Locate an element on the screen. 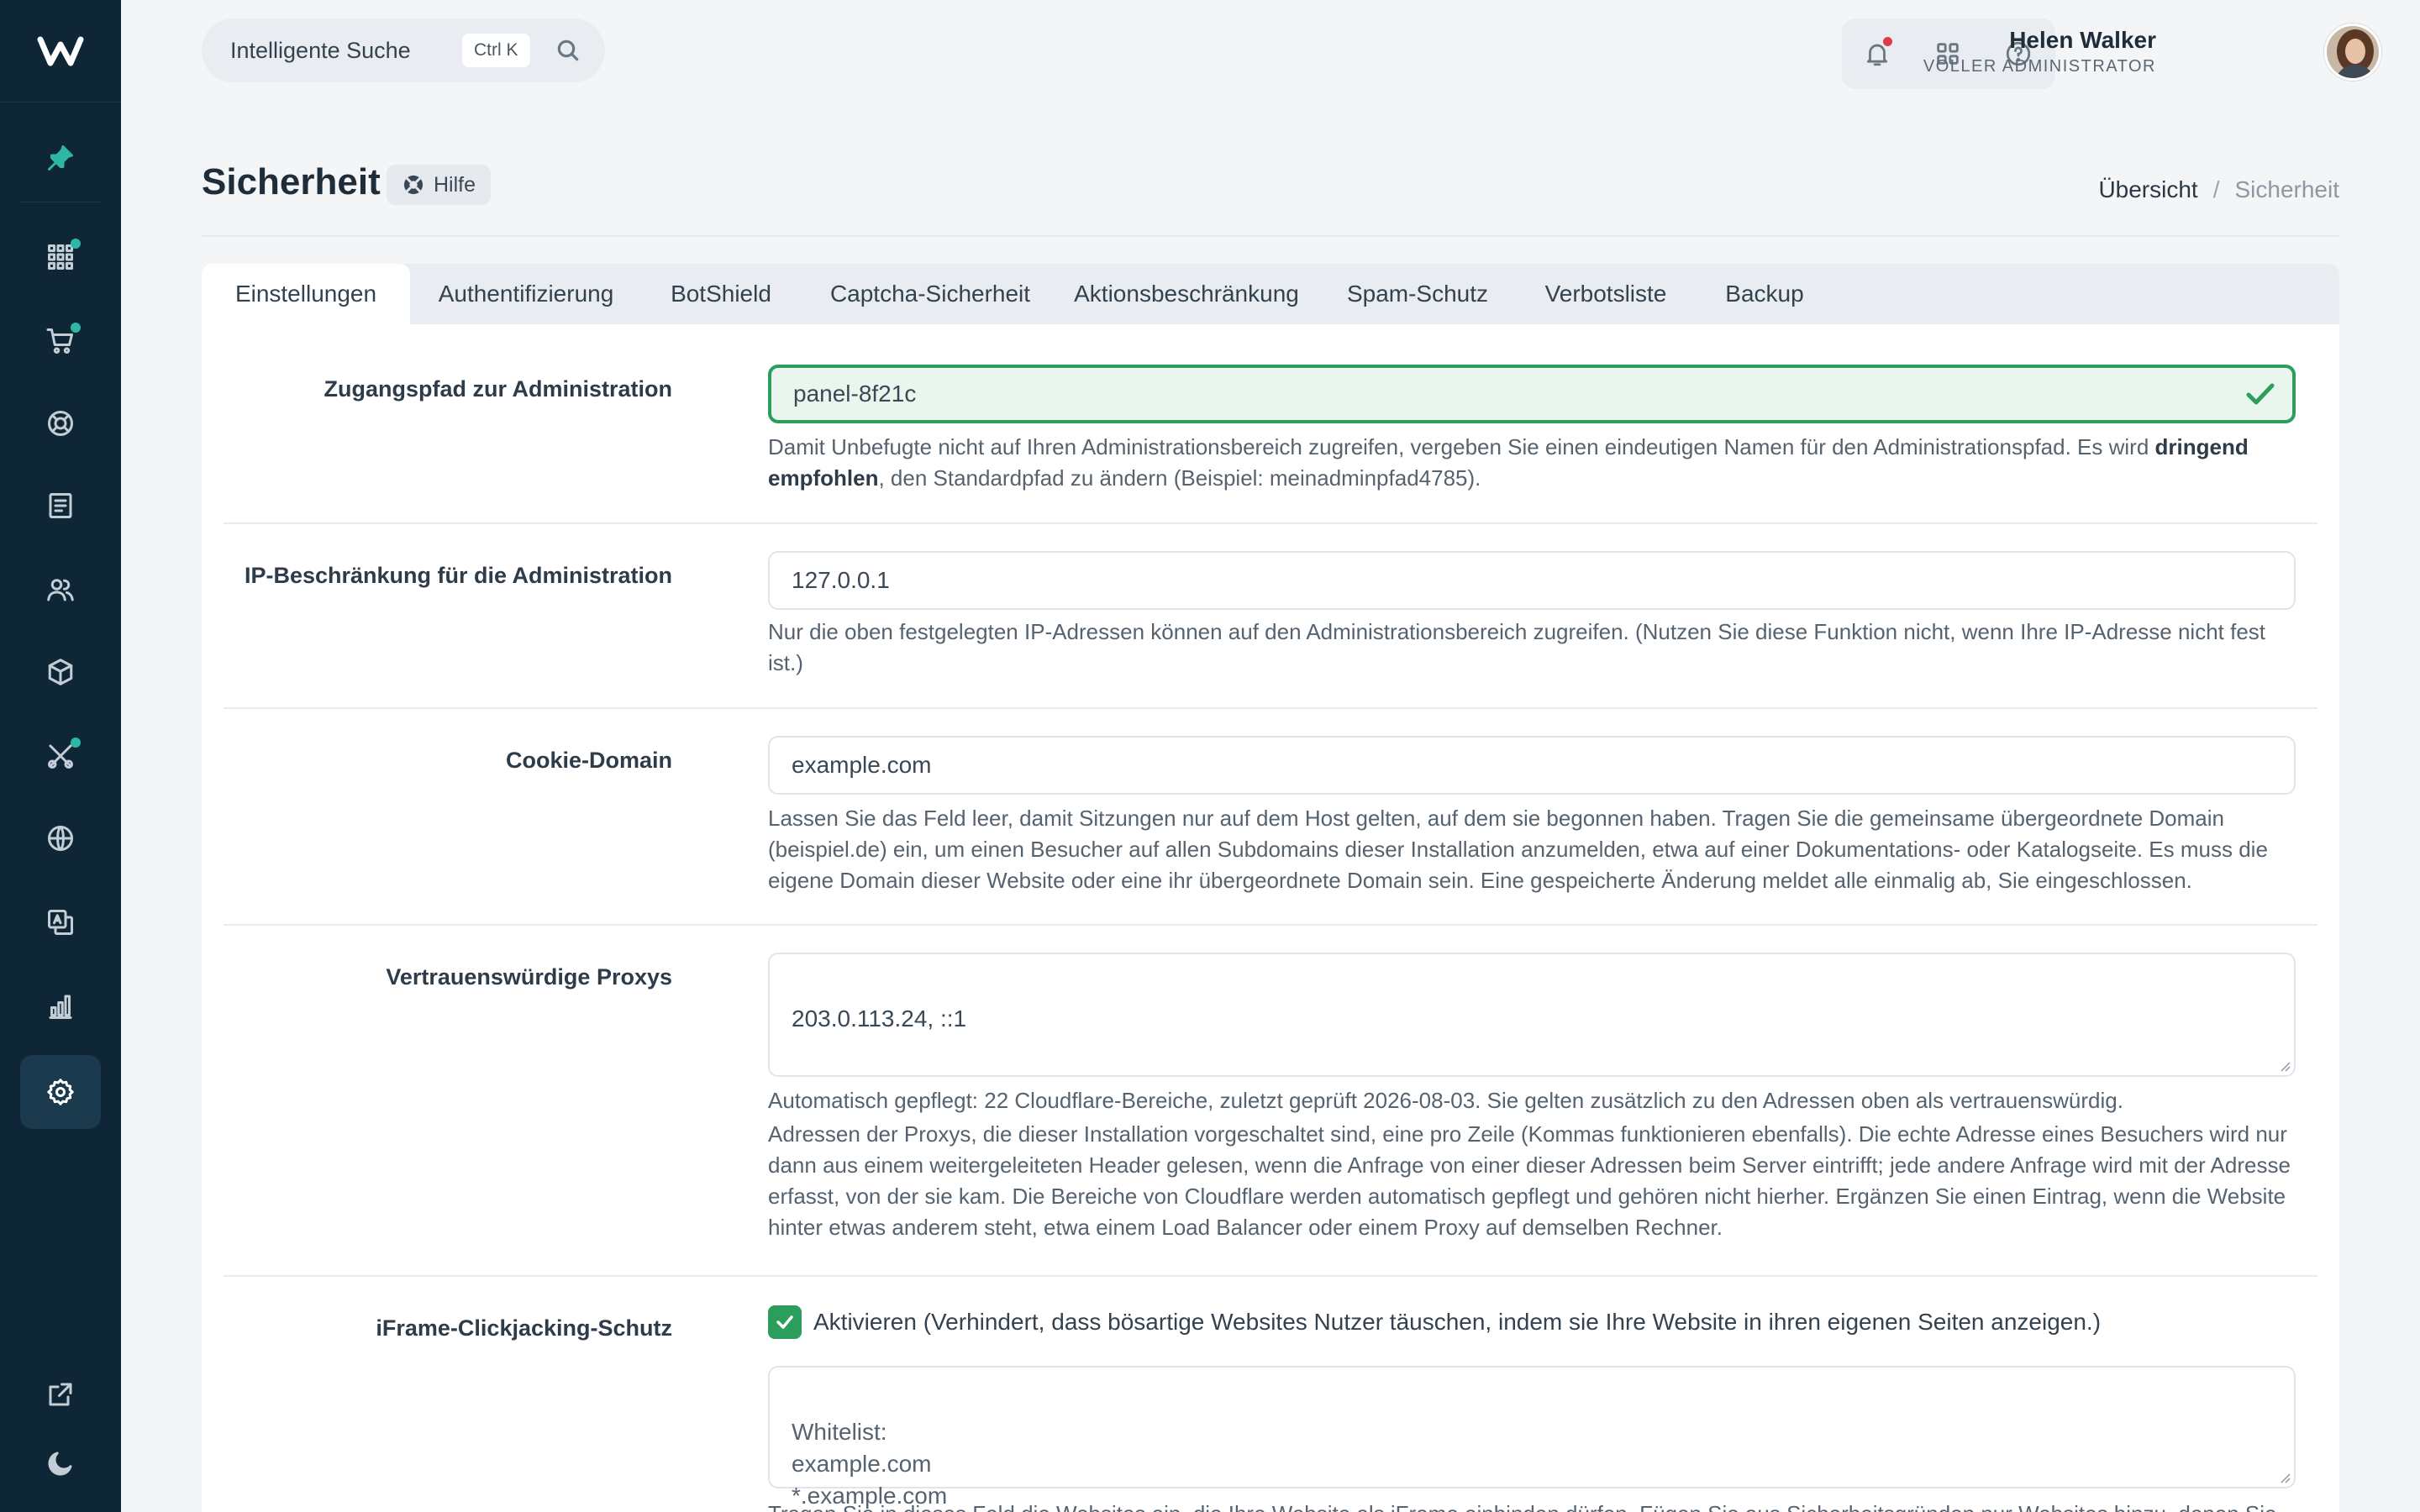 The height and width of the screenshot is (1512, 2420). cookie-domain-input: example.com is located at coordinates (1532, 765).